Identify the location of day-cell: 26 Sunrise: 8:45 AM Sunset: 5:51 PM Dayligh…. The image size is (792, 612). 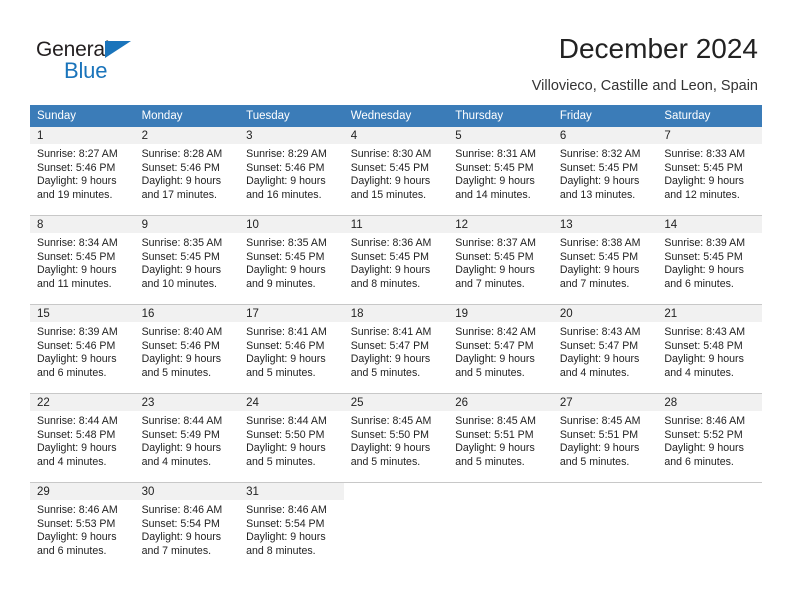
(500, 438).